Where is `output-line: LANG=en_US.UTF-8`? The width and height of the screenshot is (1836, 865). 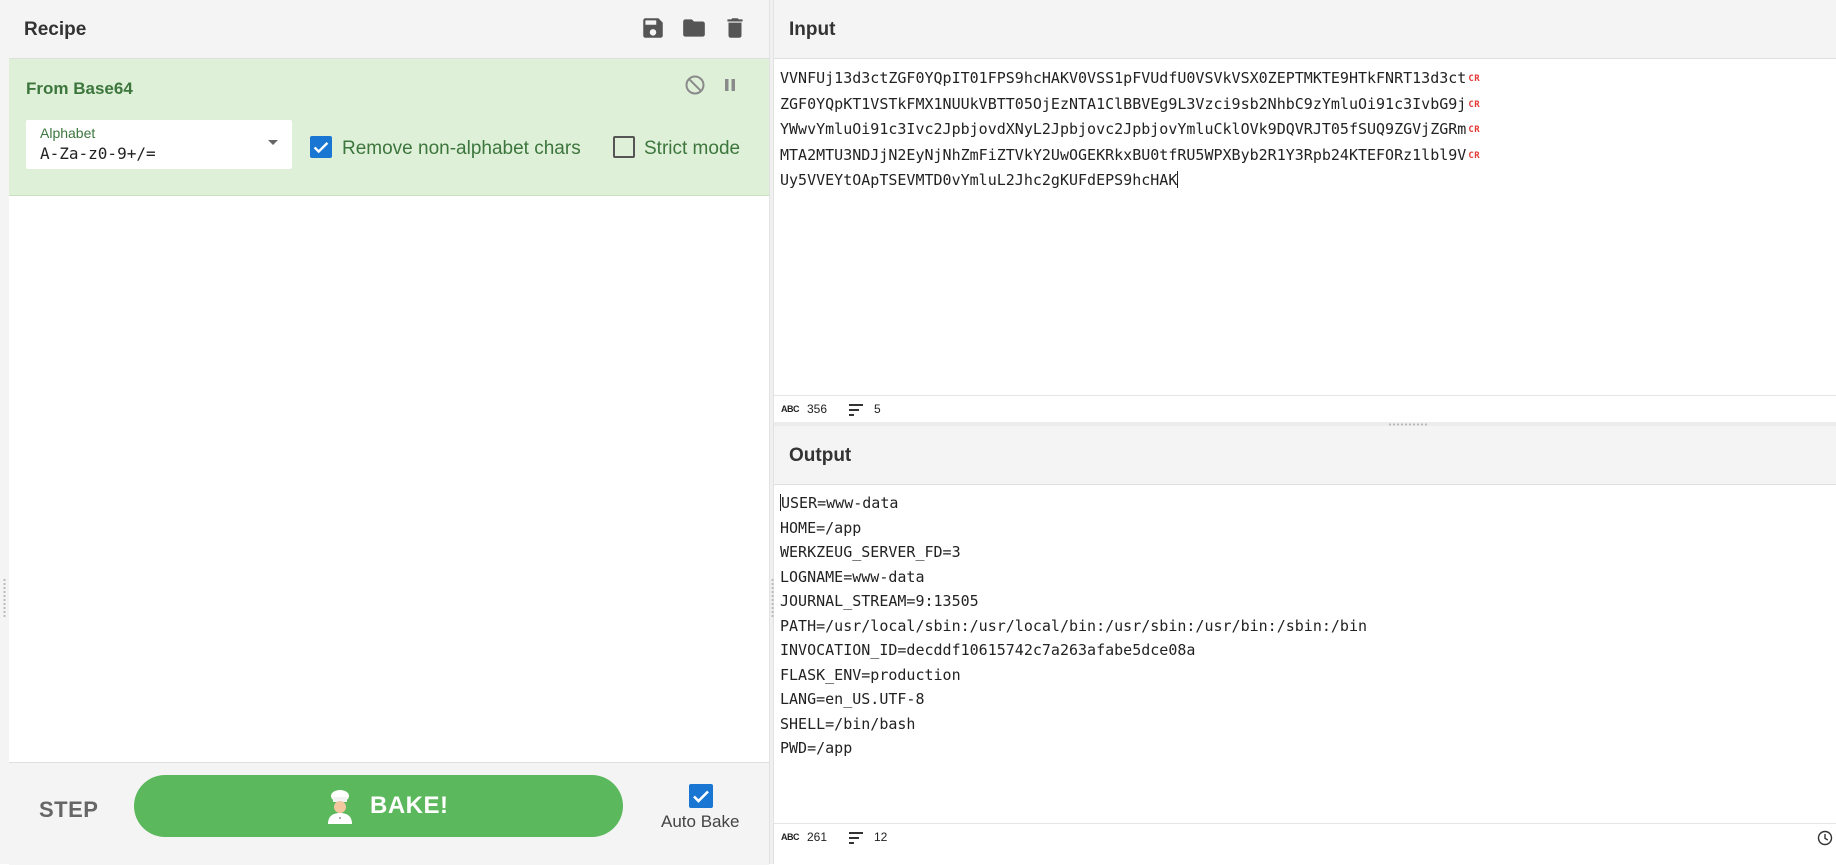 output-line: LANG=en_US.UTF-8 is located at coordinates (852, 699).